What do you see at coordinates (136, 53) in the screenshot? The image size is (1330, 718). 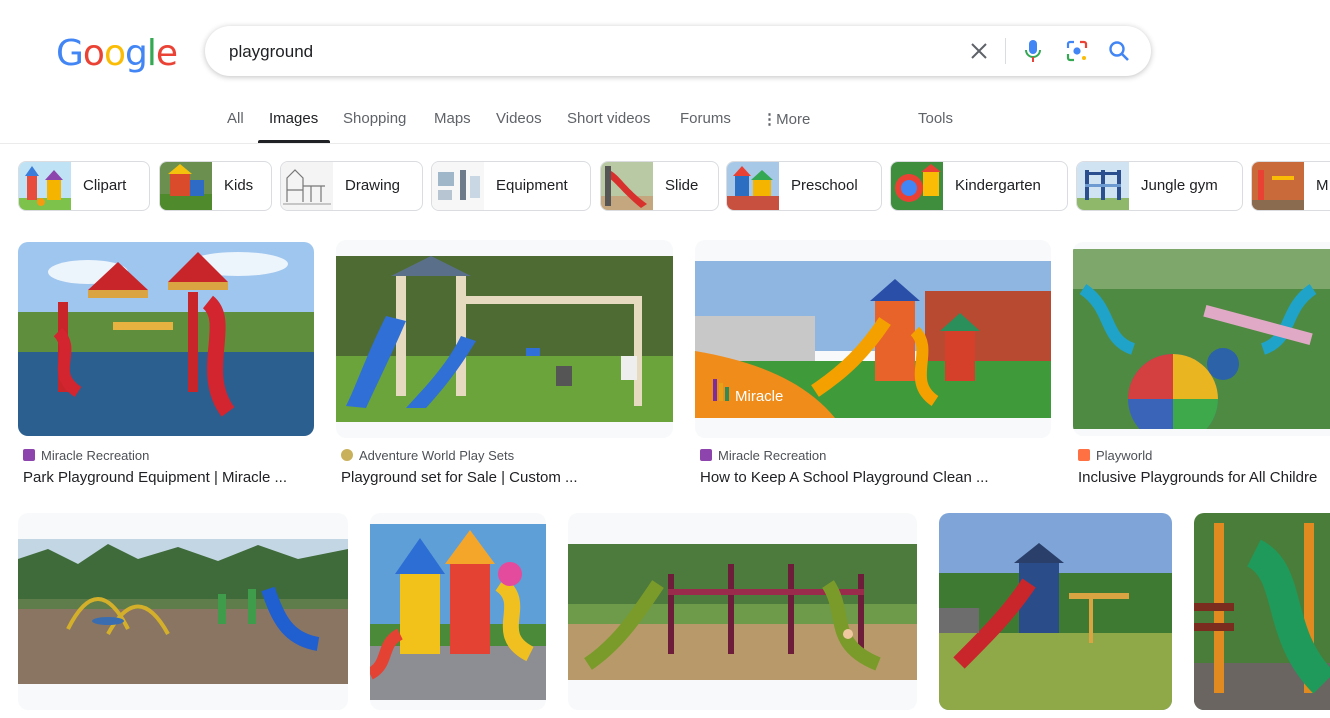 I see `logo-letter: g` at bounding box center [136, 53].